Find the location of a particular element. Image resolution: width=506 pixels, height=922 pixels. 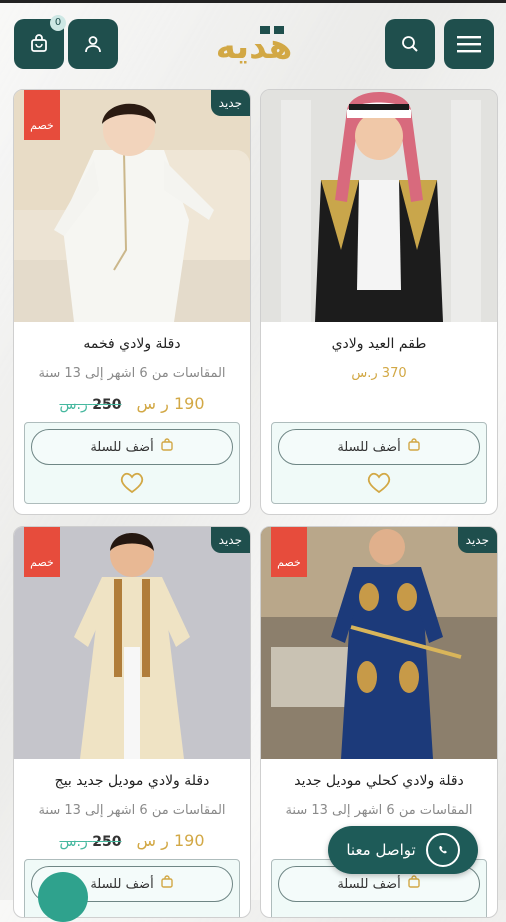

search-button is located at coordinates (410, 44).